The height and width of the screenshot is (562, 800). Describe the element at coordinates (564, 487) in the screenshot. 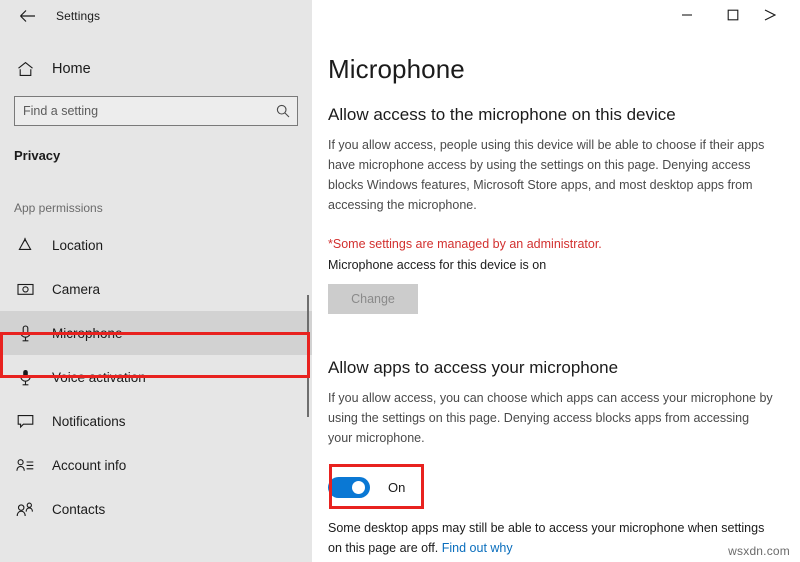

I see `apps-access-toggle-row: On` at that location.